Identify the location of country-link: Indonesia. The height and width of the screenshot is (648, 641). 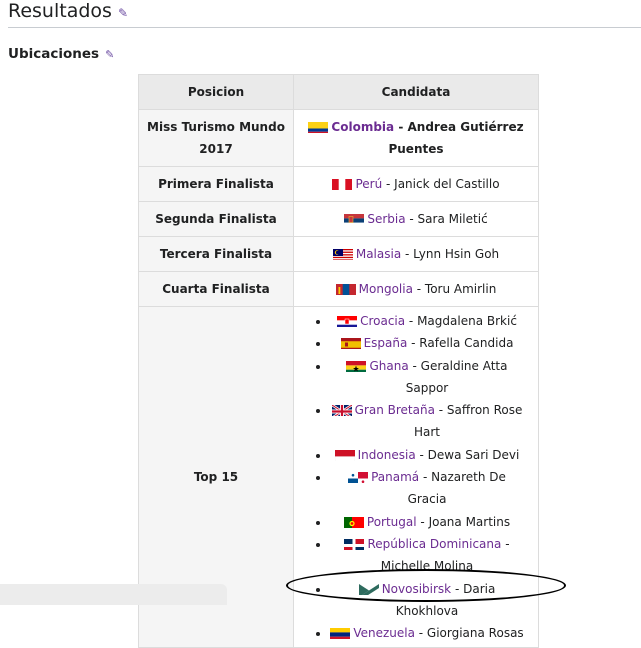
(387, 455).